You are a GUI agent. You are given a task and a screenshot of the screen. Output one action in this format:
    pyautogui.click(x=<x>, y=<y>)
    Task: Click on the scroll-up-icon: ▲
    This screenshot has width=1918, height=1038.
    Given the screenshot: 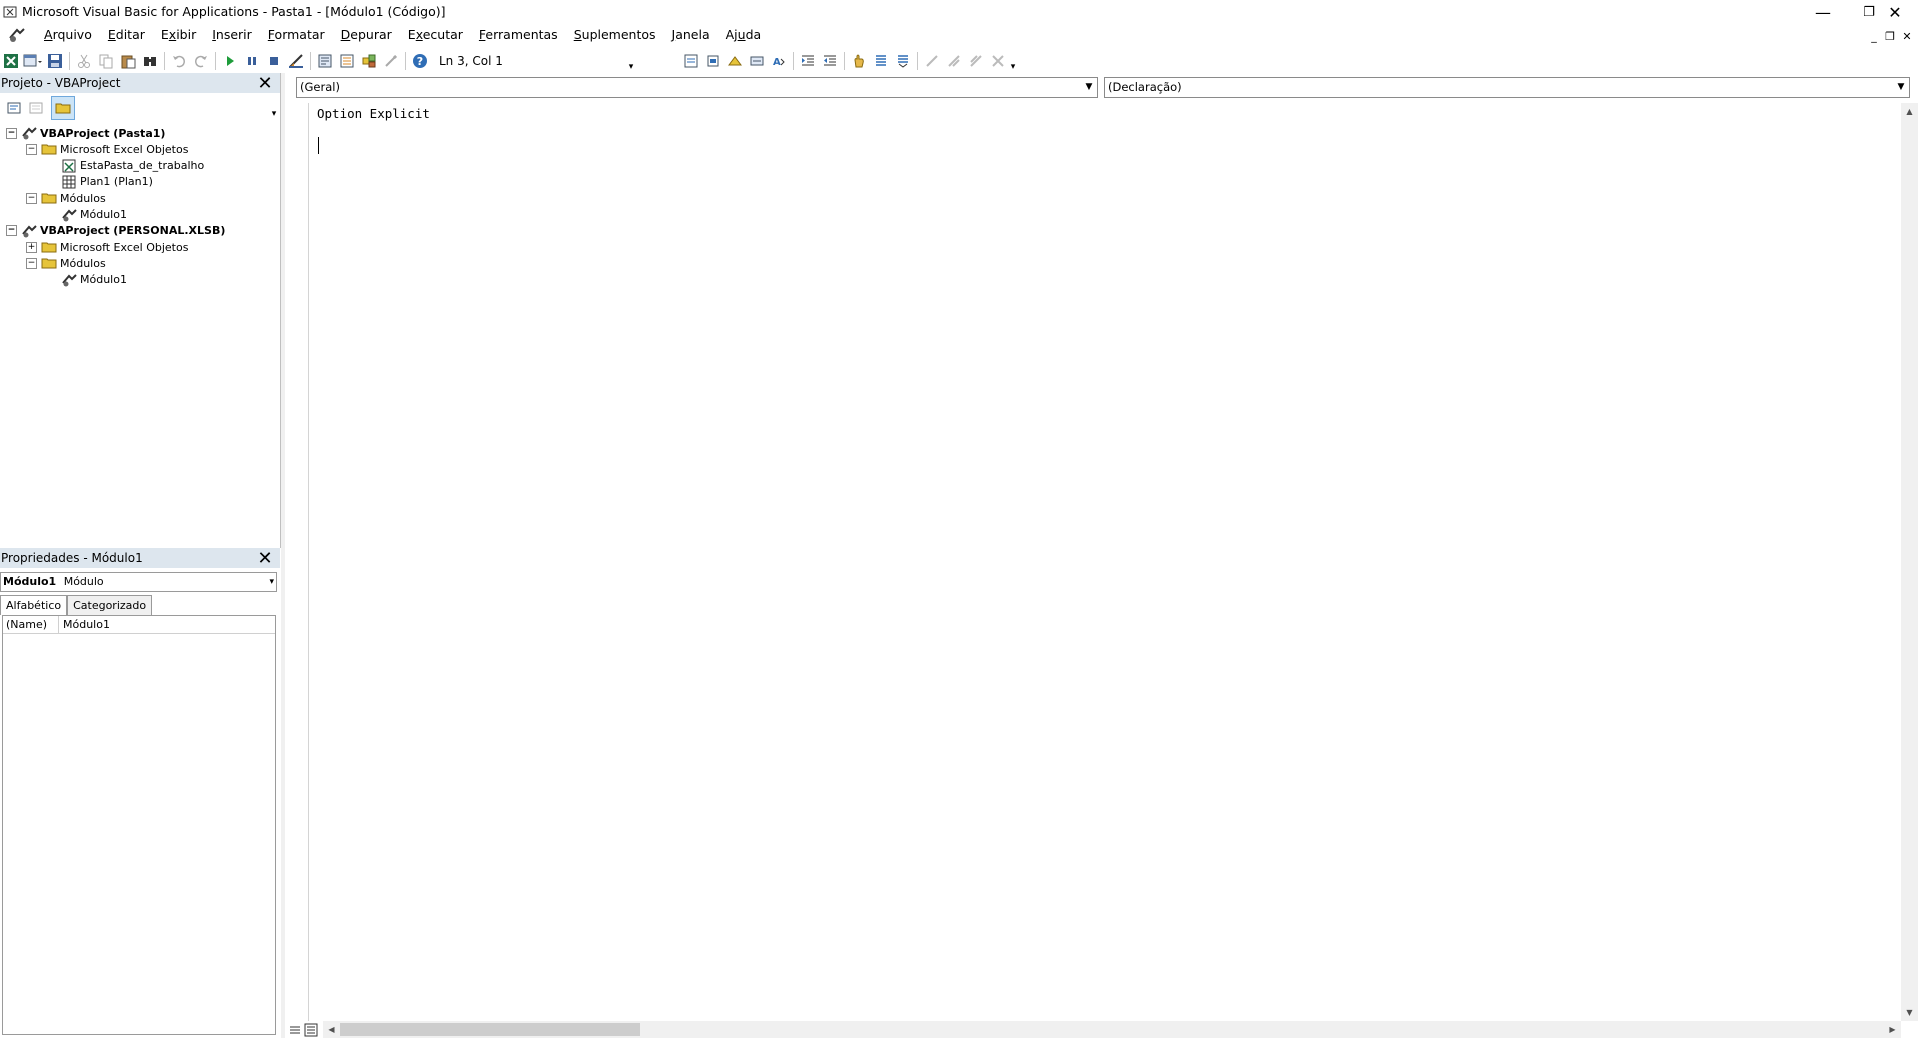 What is the action you would take?
    pyautogui.click(x=1909, y=111)
    